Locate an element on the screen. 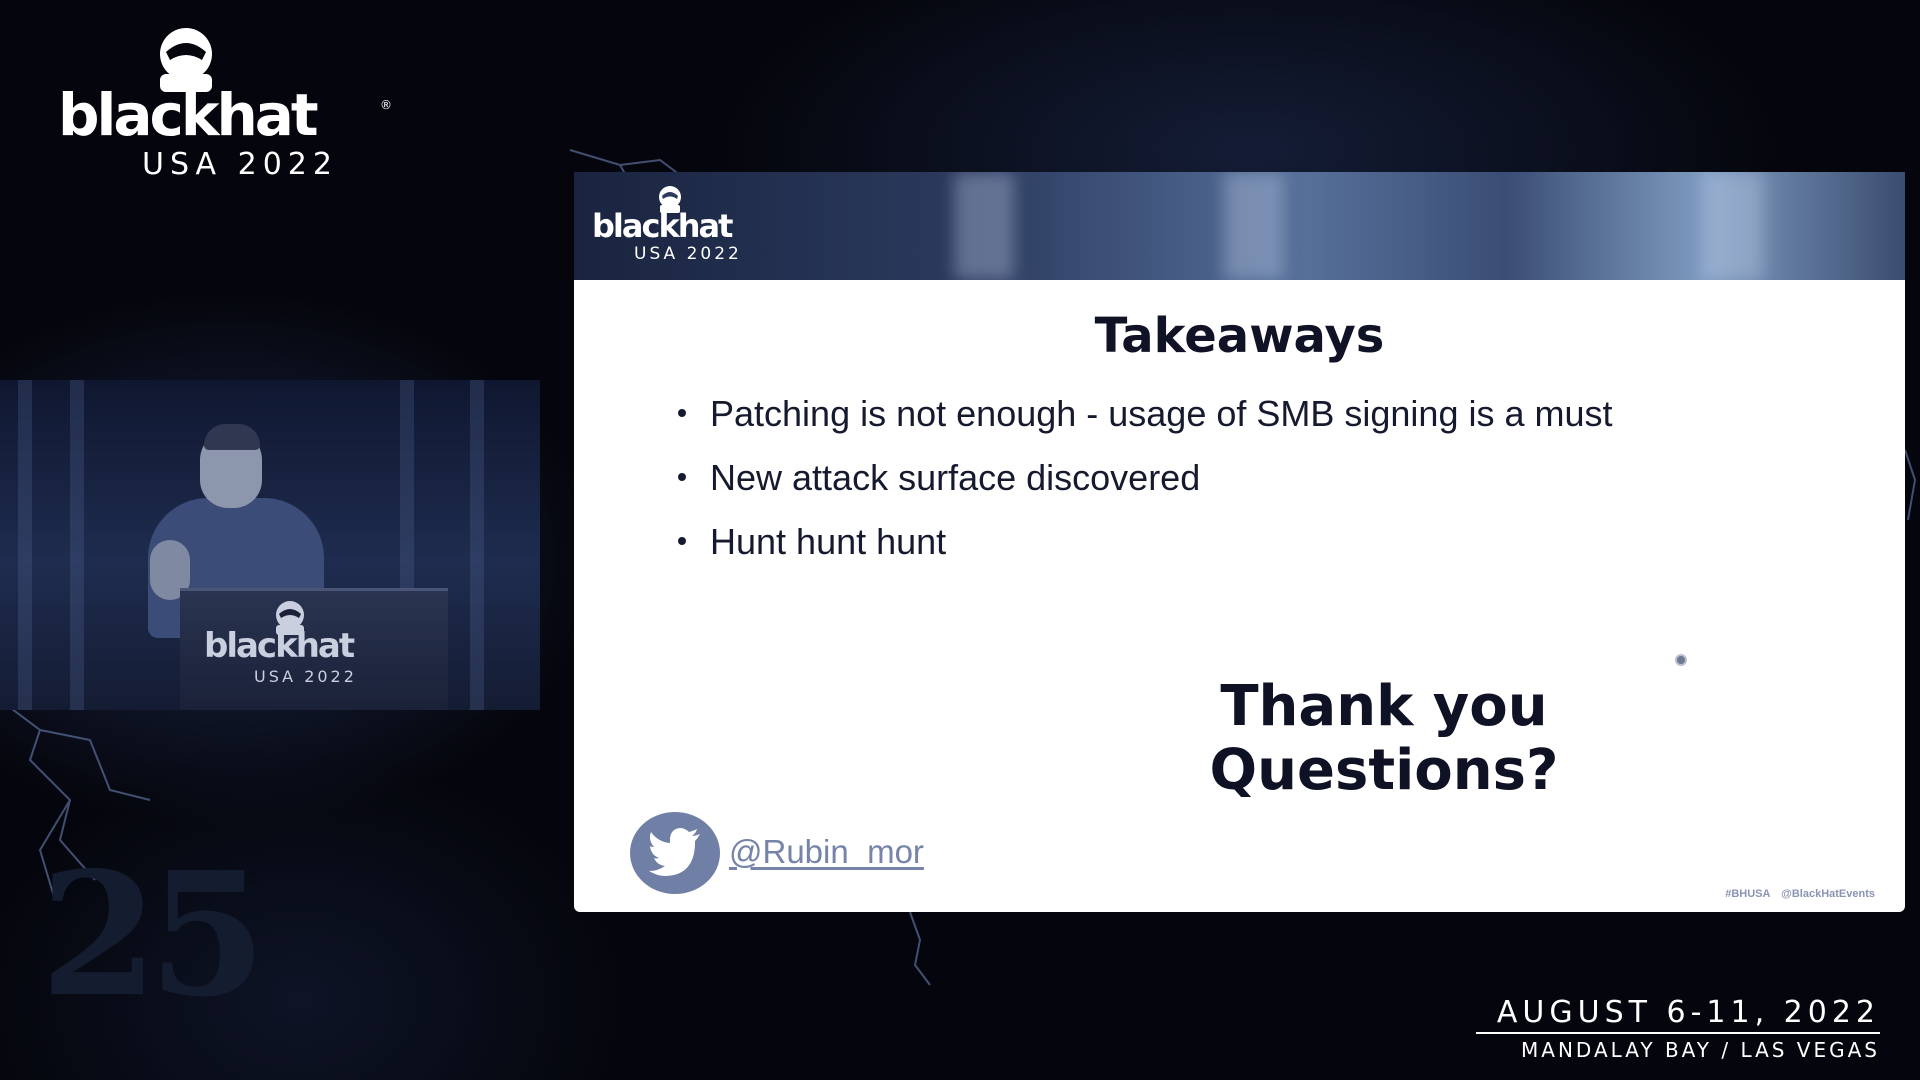  slide-logo: blackhat USA 2022 is located at coordinates (687, 229).